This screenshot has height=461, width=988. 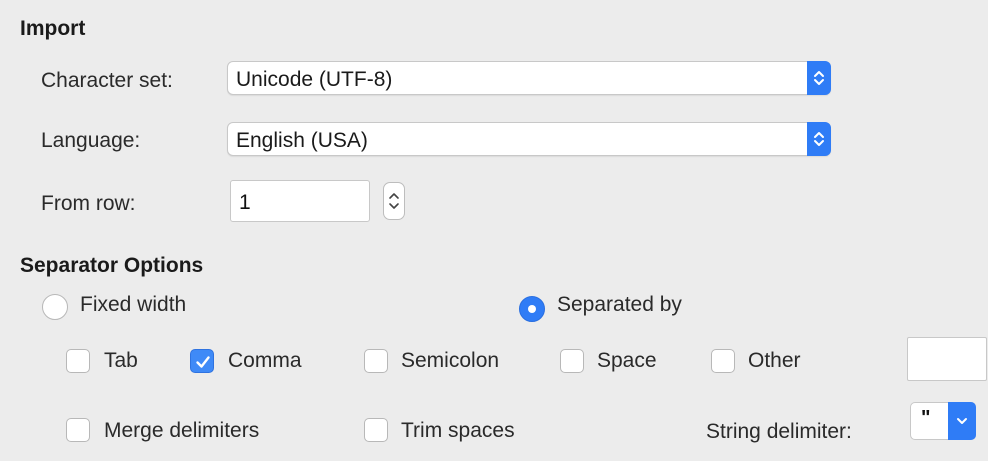 What do you see at coordinates (376, 361) in the screenshot?
I see `semicolon-checkbox` at bounding box center [376, 361].